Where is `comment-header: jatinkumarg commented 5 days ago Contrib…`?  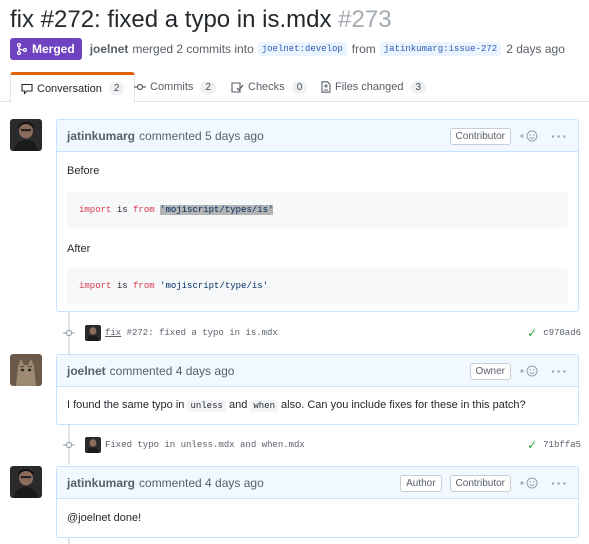 comment-header: jatinkumarg commented 5 days ago Contrib… is located at coordinates (317, 136).